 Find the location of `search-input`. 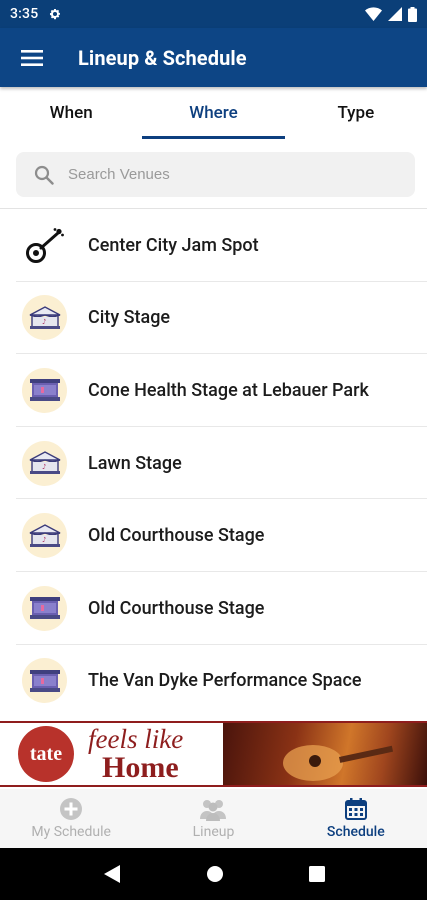

search-input is located at coordinates (218, 174).